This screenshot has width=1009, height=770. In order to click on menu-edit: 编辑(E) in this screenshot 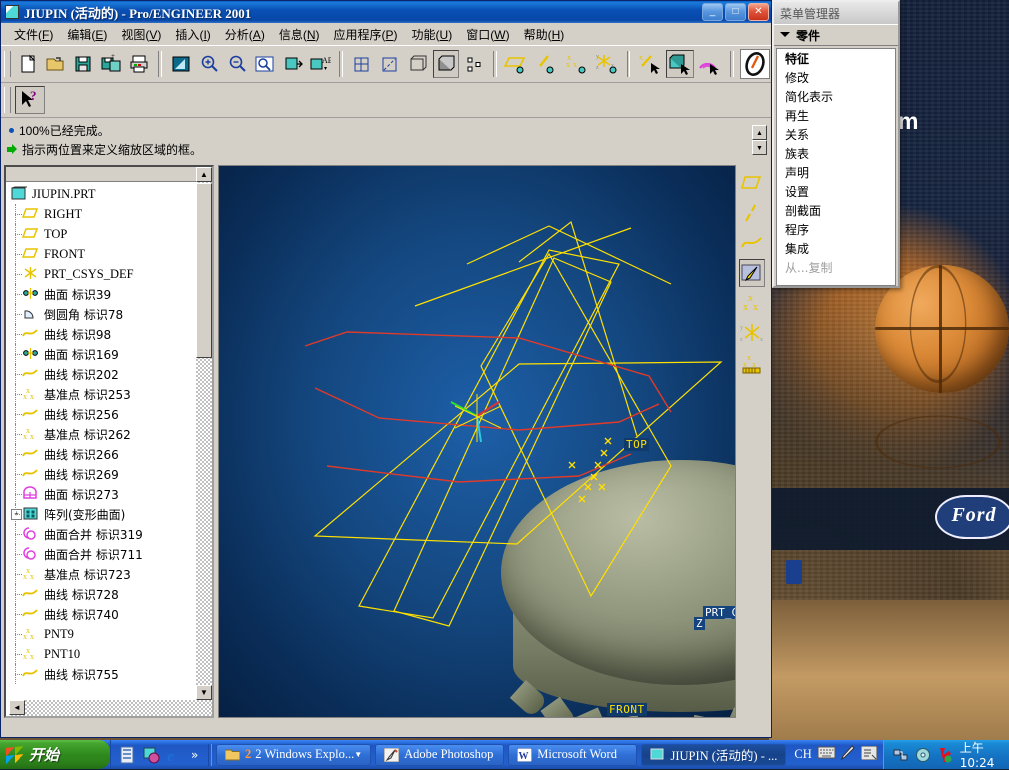, I will do `click(87, 34)`.